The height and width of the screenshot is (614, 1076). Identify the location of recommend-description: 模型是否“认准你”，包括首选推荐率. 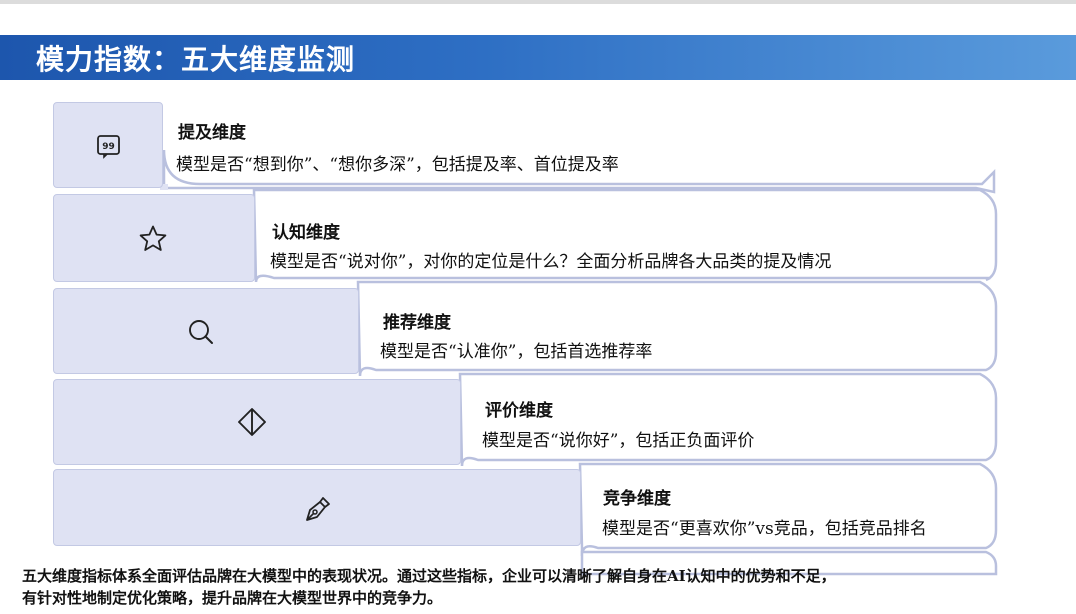
(516, 352).